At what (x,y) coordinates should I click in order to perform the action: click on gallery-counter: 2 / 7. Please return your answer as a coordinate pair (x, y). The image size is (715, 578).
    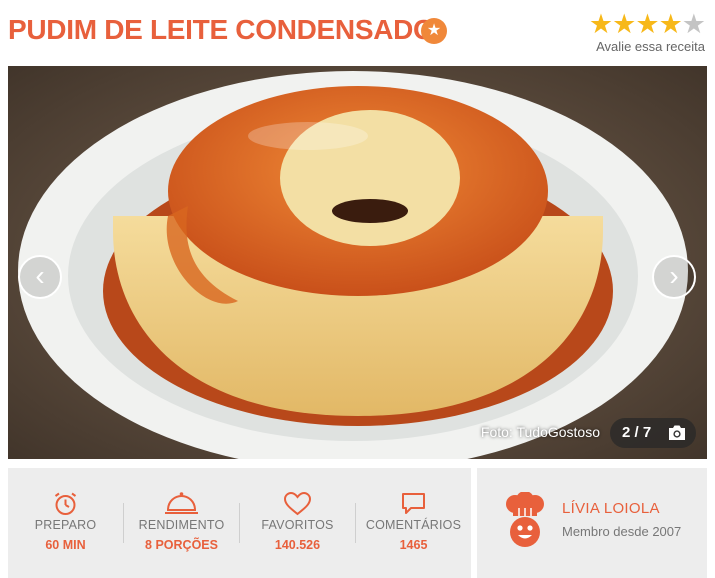
    Looking at the image, I should click on (637, 432).